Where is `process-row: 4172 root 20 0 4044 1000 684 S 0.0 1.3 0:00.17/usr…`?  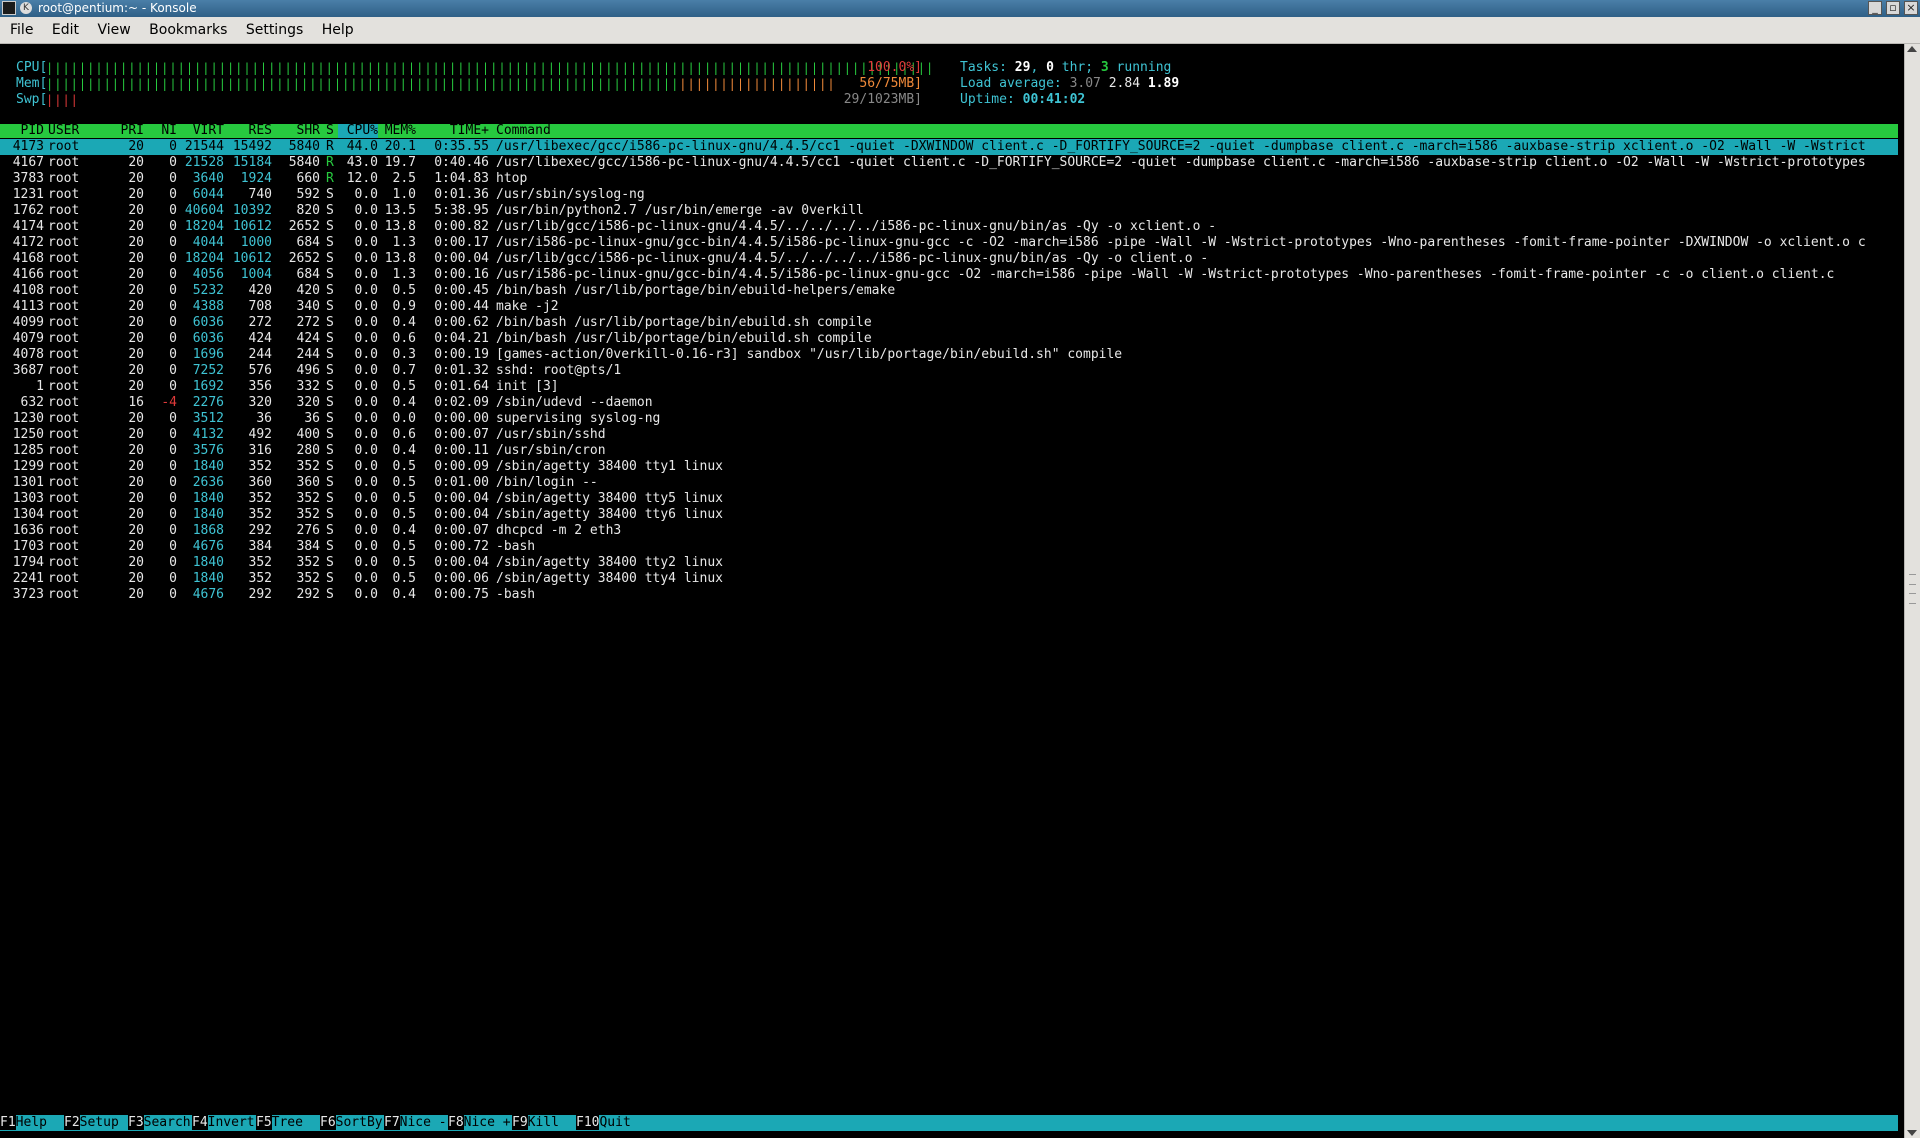
process-row: 4172 root 20 0 4044 1000 684 S 0.0 1.3 0:00.17/usr… is located at coordinates (949, 243).